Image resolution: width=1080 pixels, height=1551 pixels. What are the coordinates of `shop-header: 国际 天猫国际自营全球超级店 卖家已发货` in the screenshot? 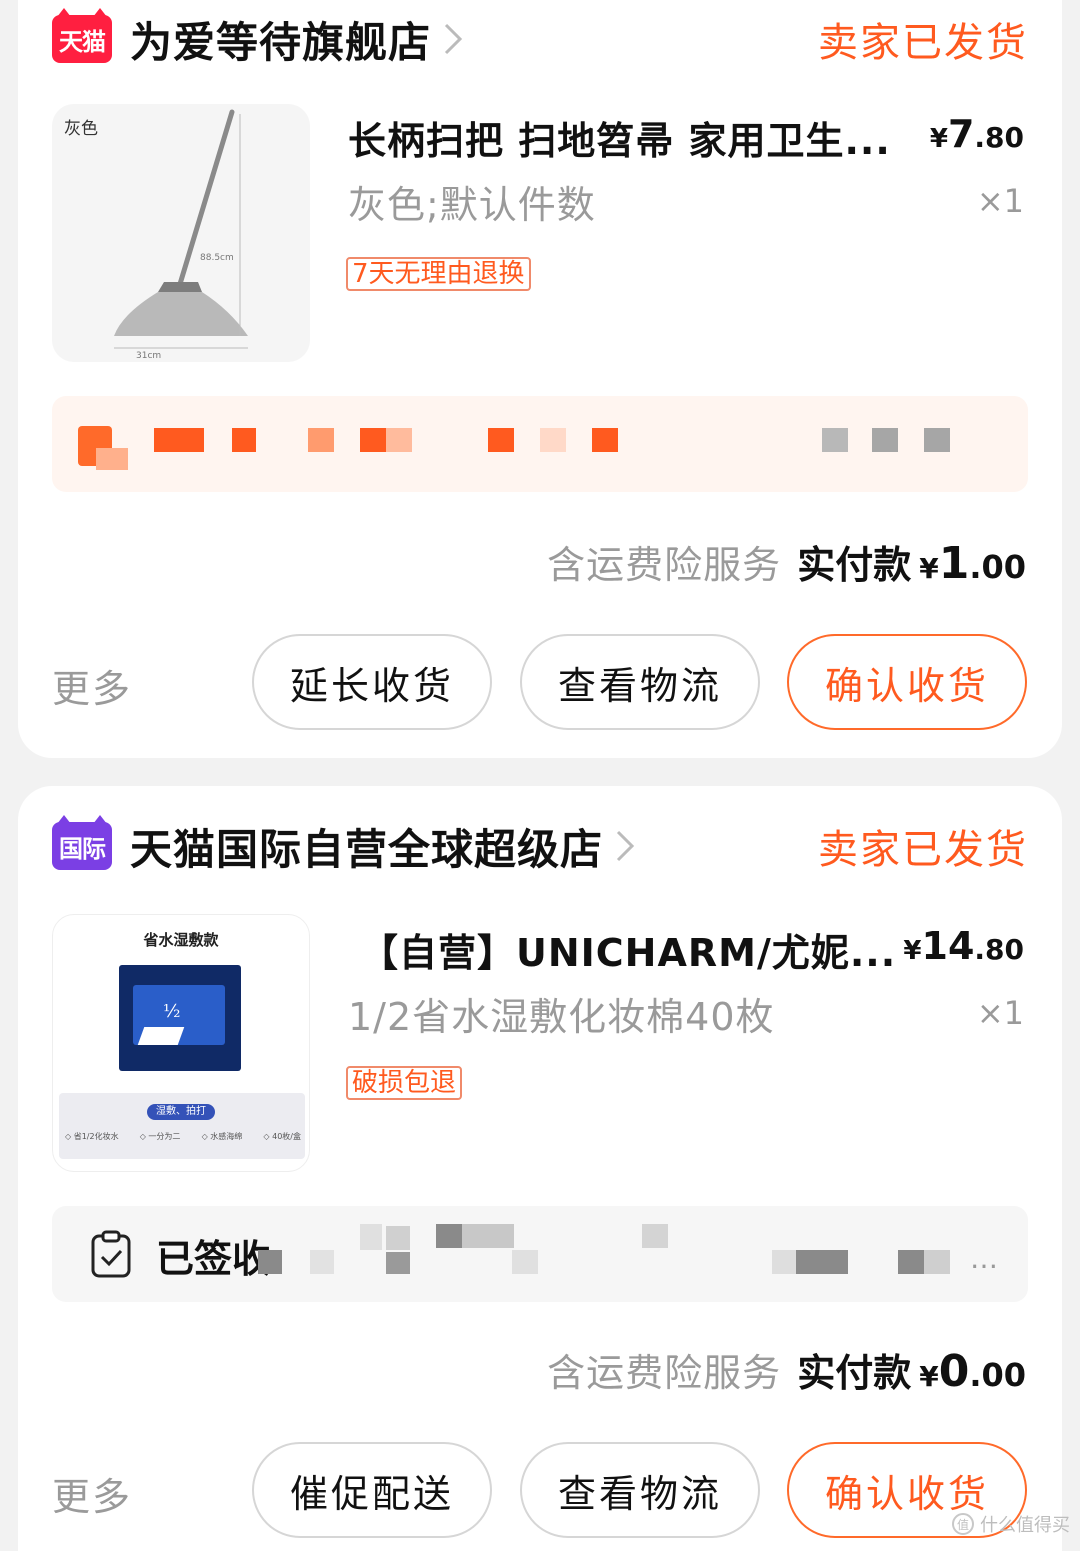 It's located at (540, 846).